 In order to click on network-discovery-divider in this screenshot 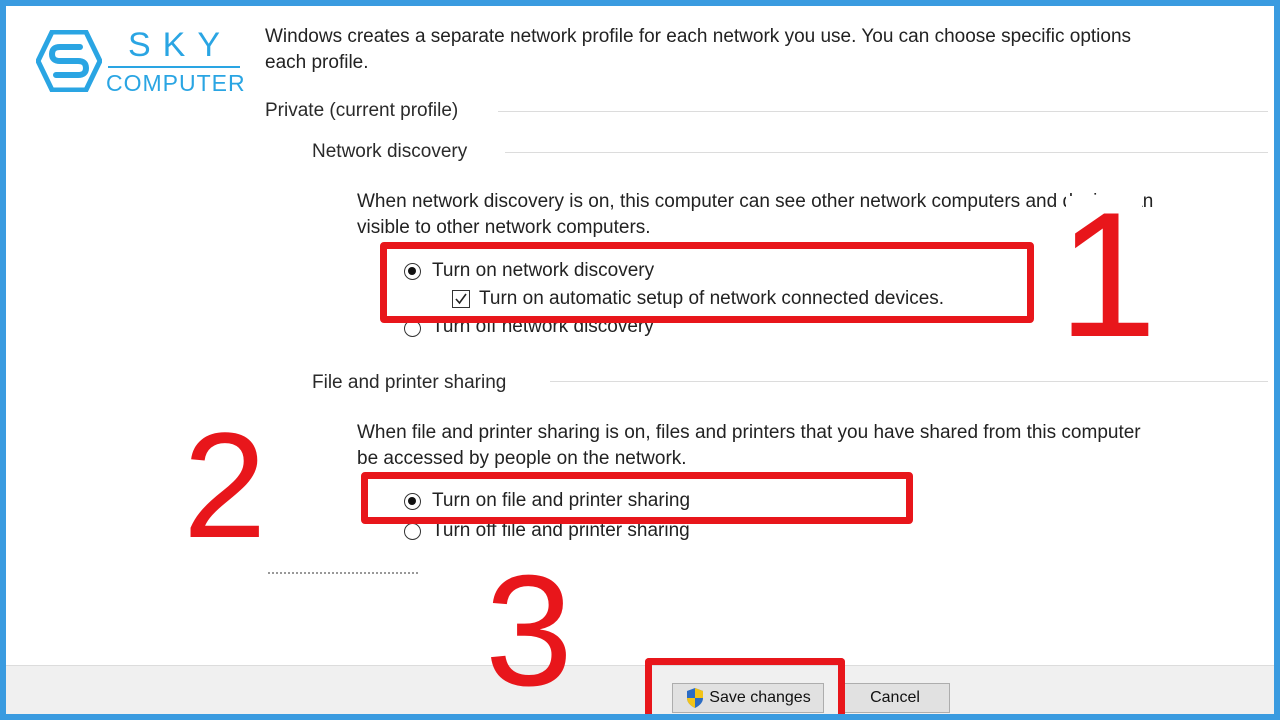, I will do `click(886, 152)`.